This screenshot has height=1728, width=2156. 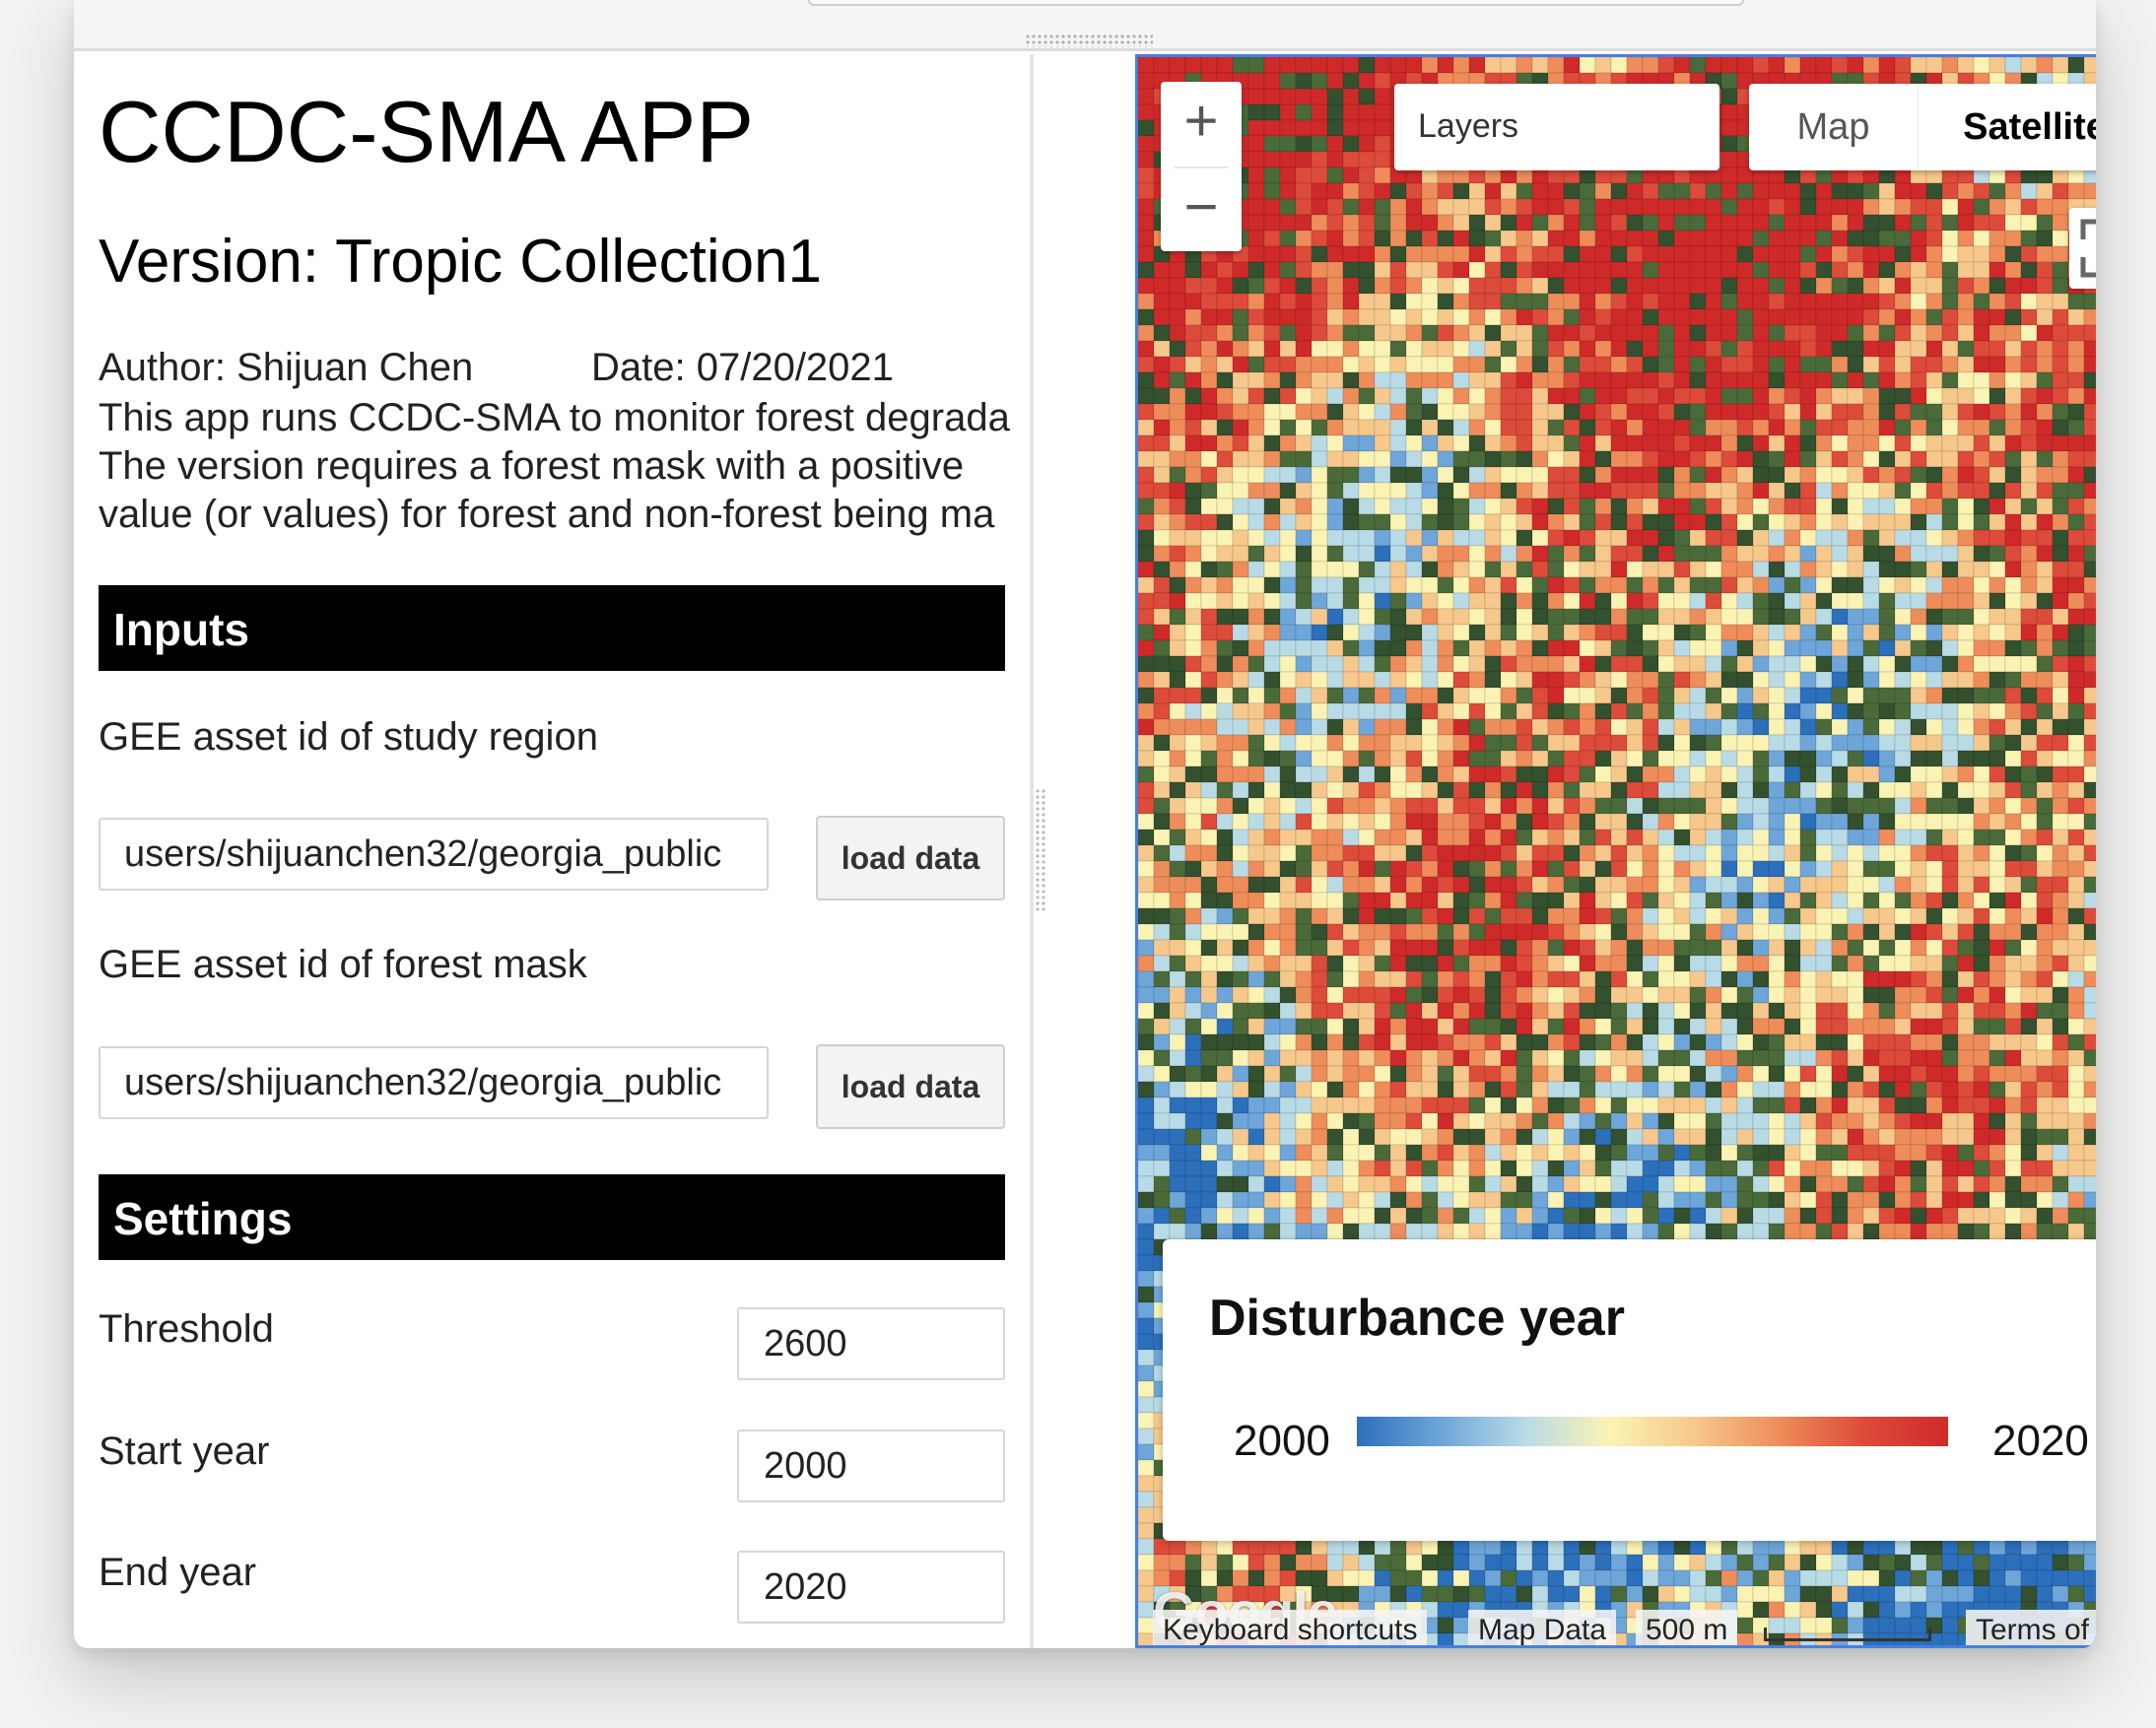 What do you see at coordinates (1848, 1634) in the screenshot?
I see `scale-bar-line` at bounding box center [1848, 1634].